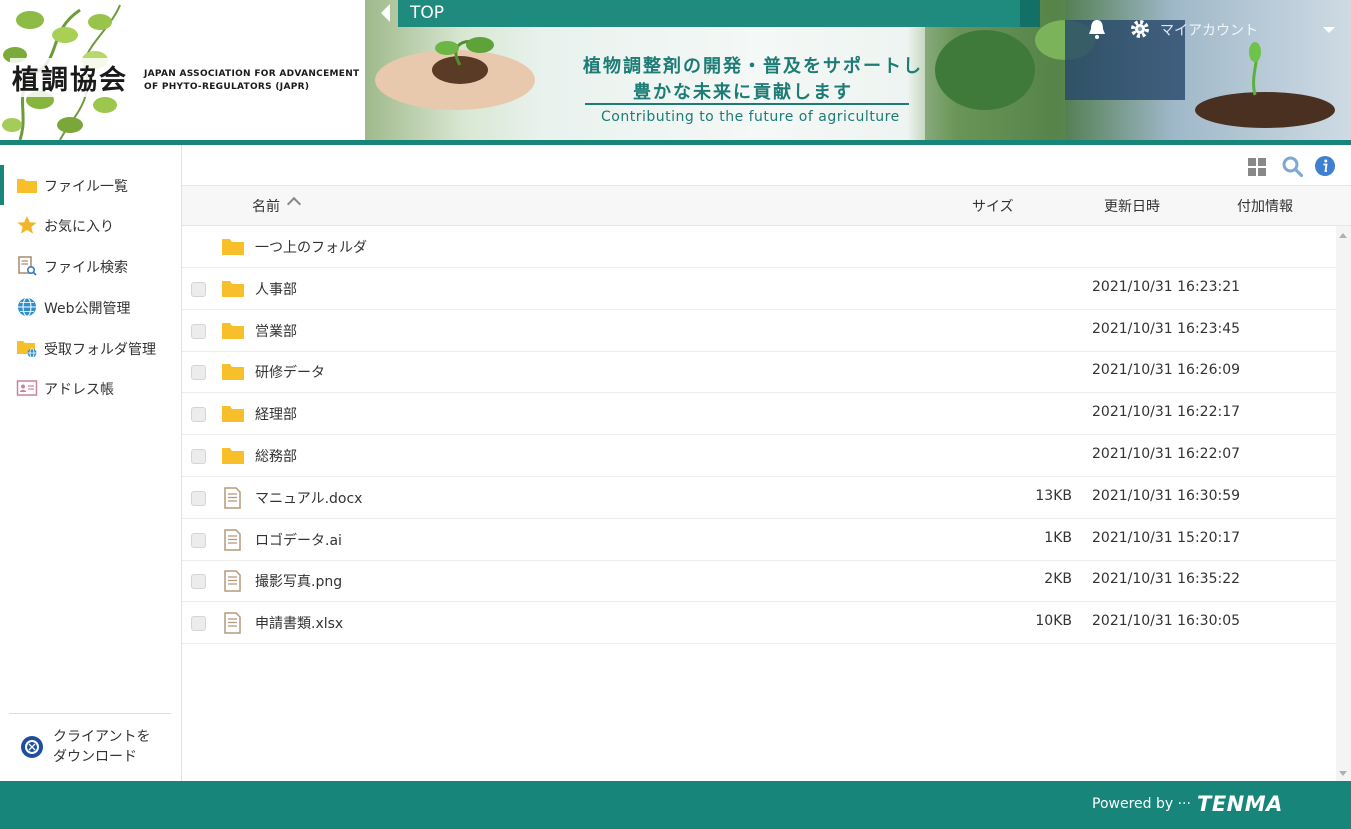  Describe the element at coordinates (1166, 370) in the screenshot. I see `modified-date: 2021/10/31 16:26:09` at that location.